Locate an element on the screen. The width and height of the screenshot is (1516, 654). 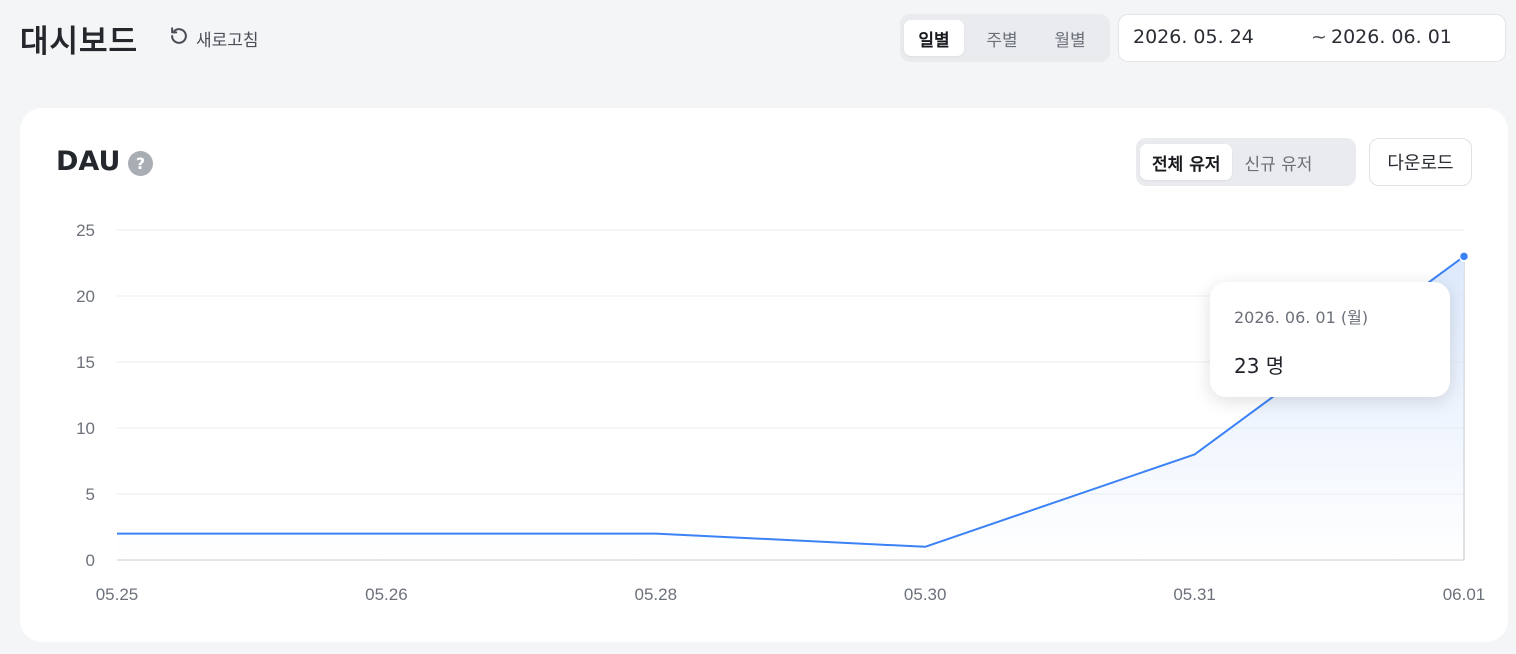
x-tick-label: 05.30 is located at coordinates (925, 594).